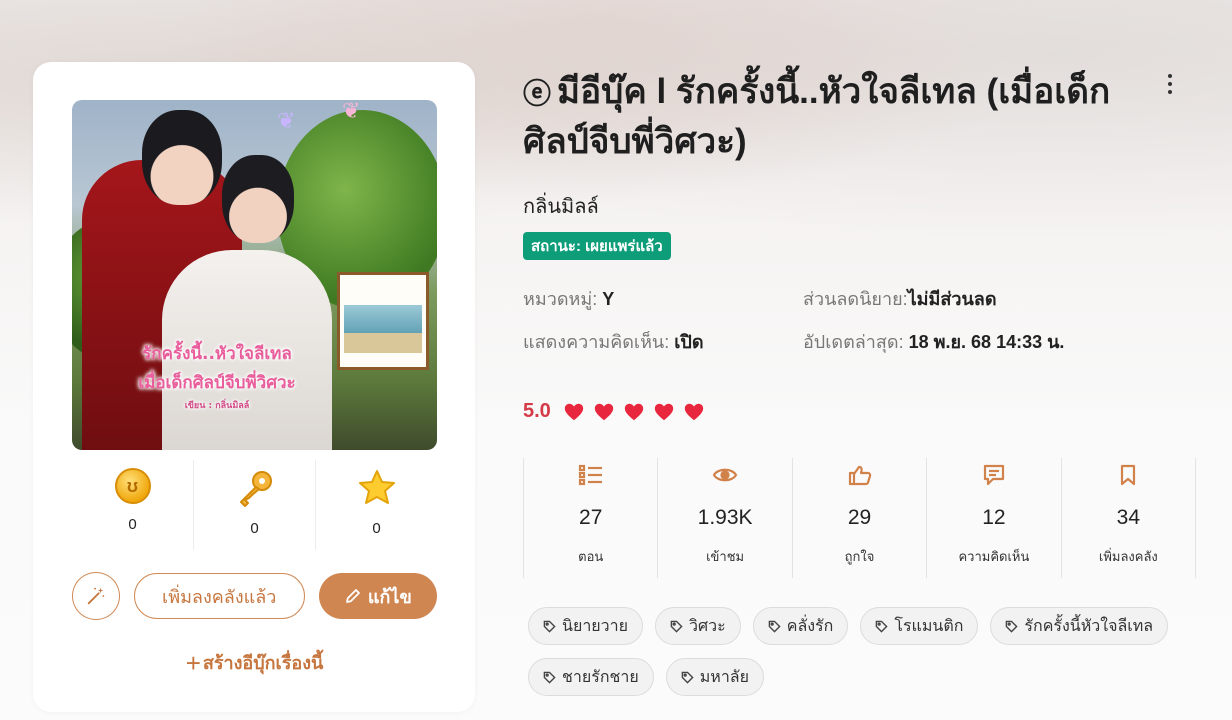  Describe the element at coordinates (853, 342) in the screenshot. I see `updated-label: อัปเดตล่าสุด:` at that location.